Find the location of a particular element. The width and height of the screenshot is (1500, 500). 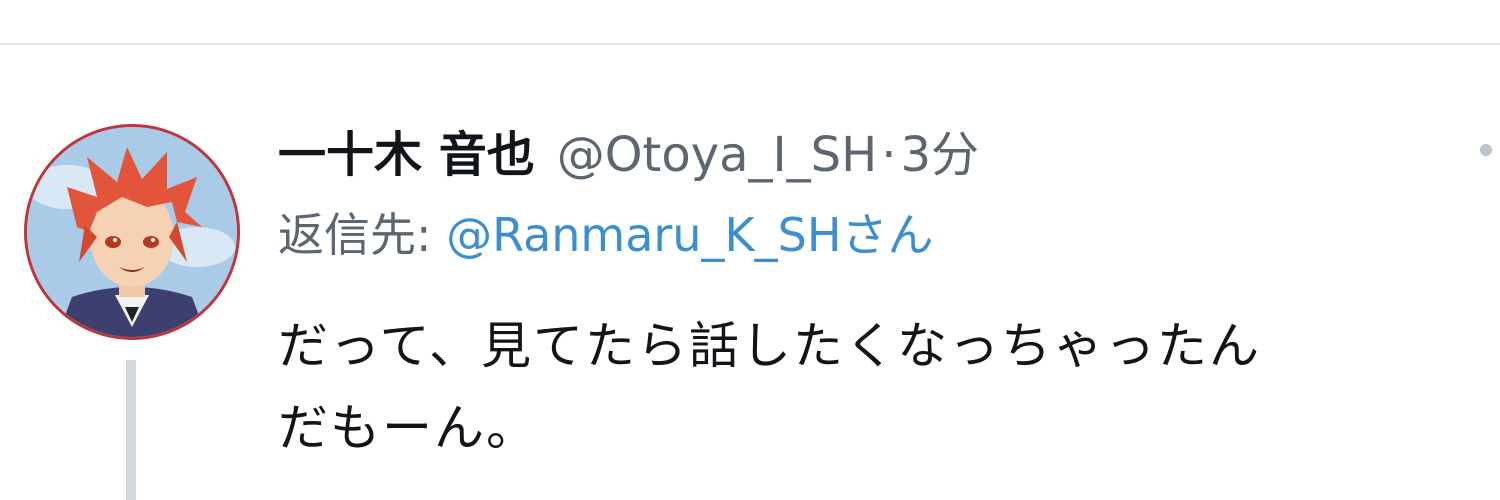

tweet-text-line-2: だもーん。 is located at coordinates (408, 428).